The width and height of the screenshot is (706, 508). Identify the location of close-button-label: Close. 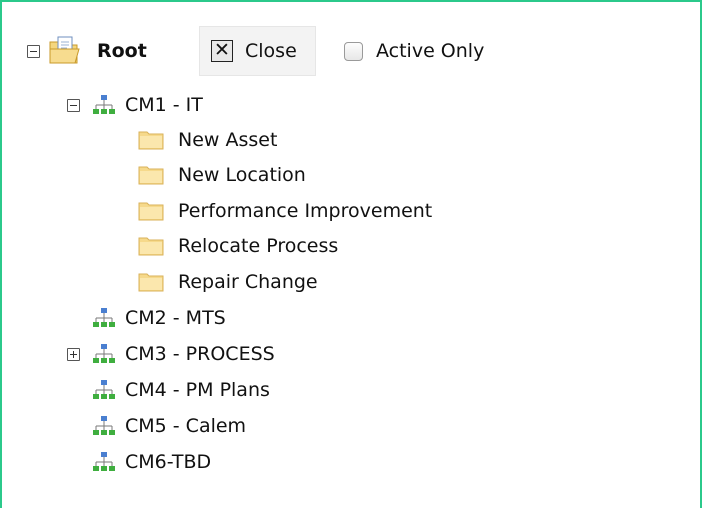
(271, 51).